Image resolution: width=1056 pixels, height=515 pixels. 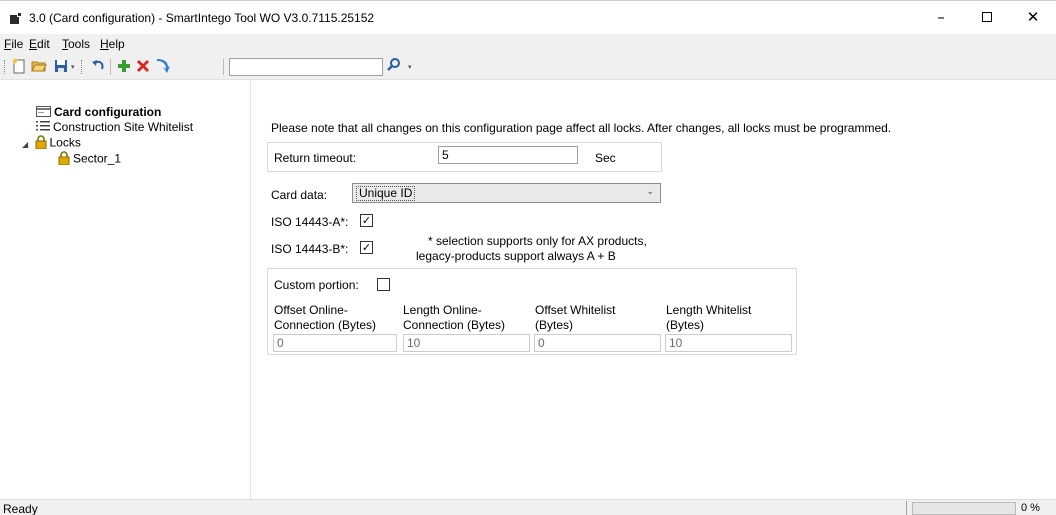 What do you see at coordinates (315, 158) in the screenshot?
I see `return-timeout-label: Return timeout:` at bounding box center [315, 158].